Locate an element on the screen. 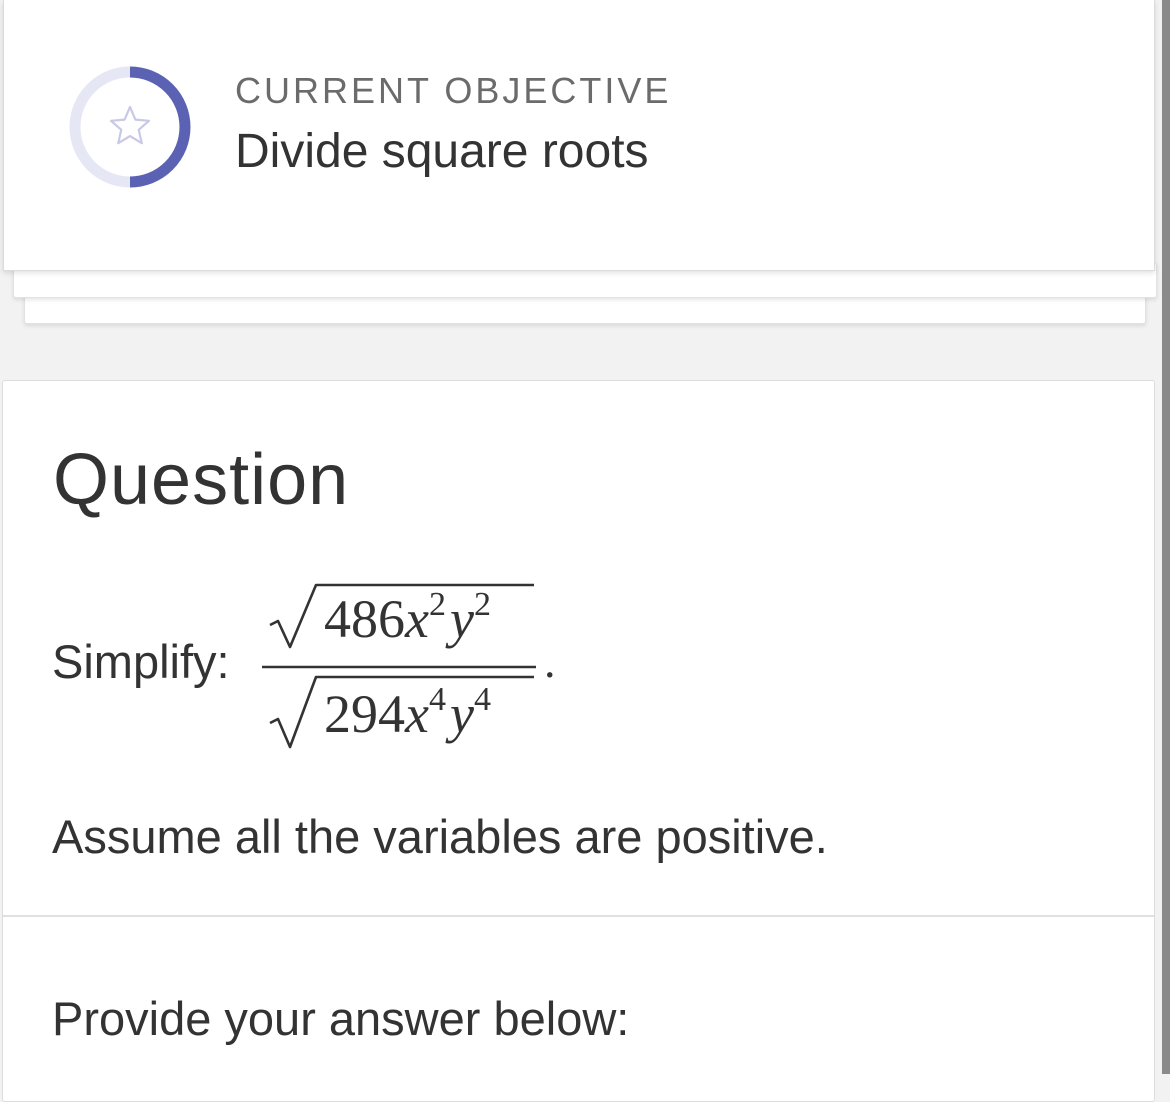  objective-label: CURRENT OBJECTIVE is located at coordinates (453, 90).